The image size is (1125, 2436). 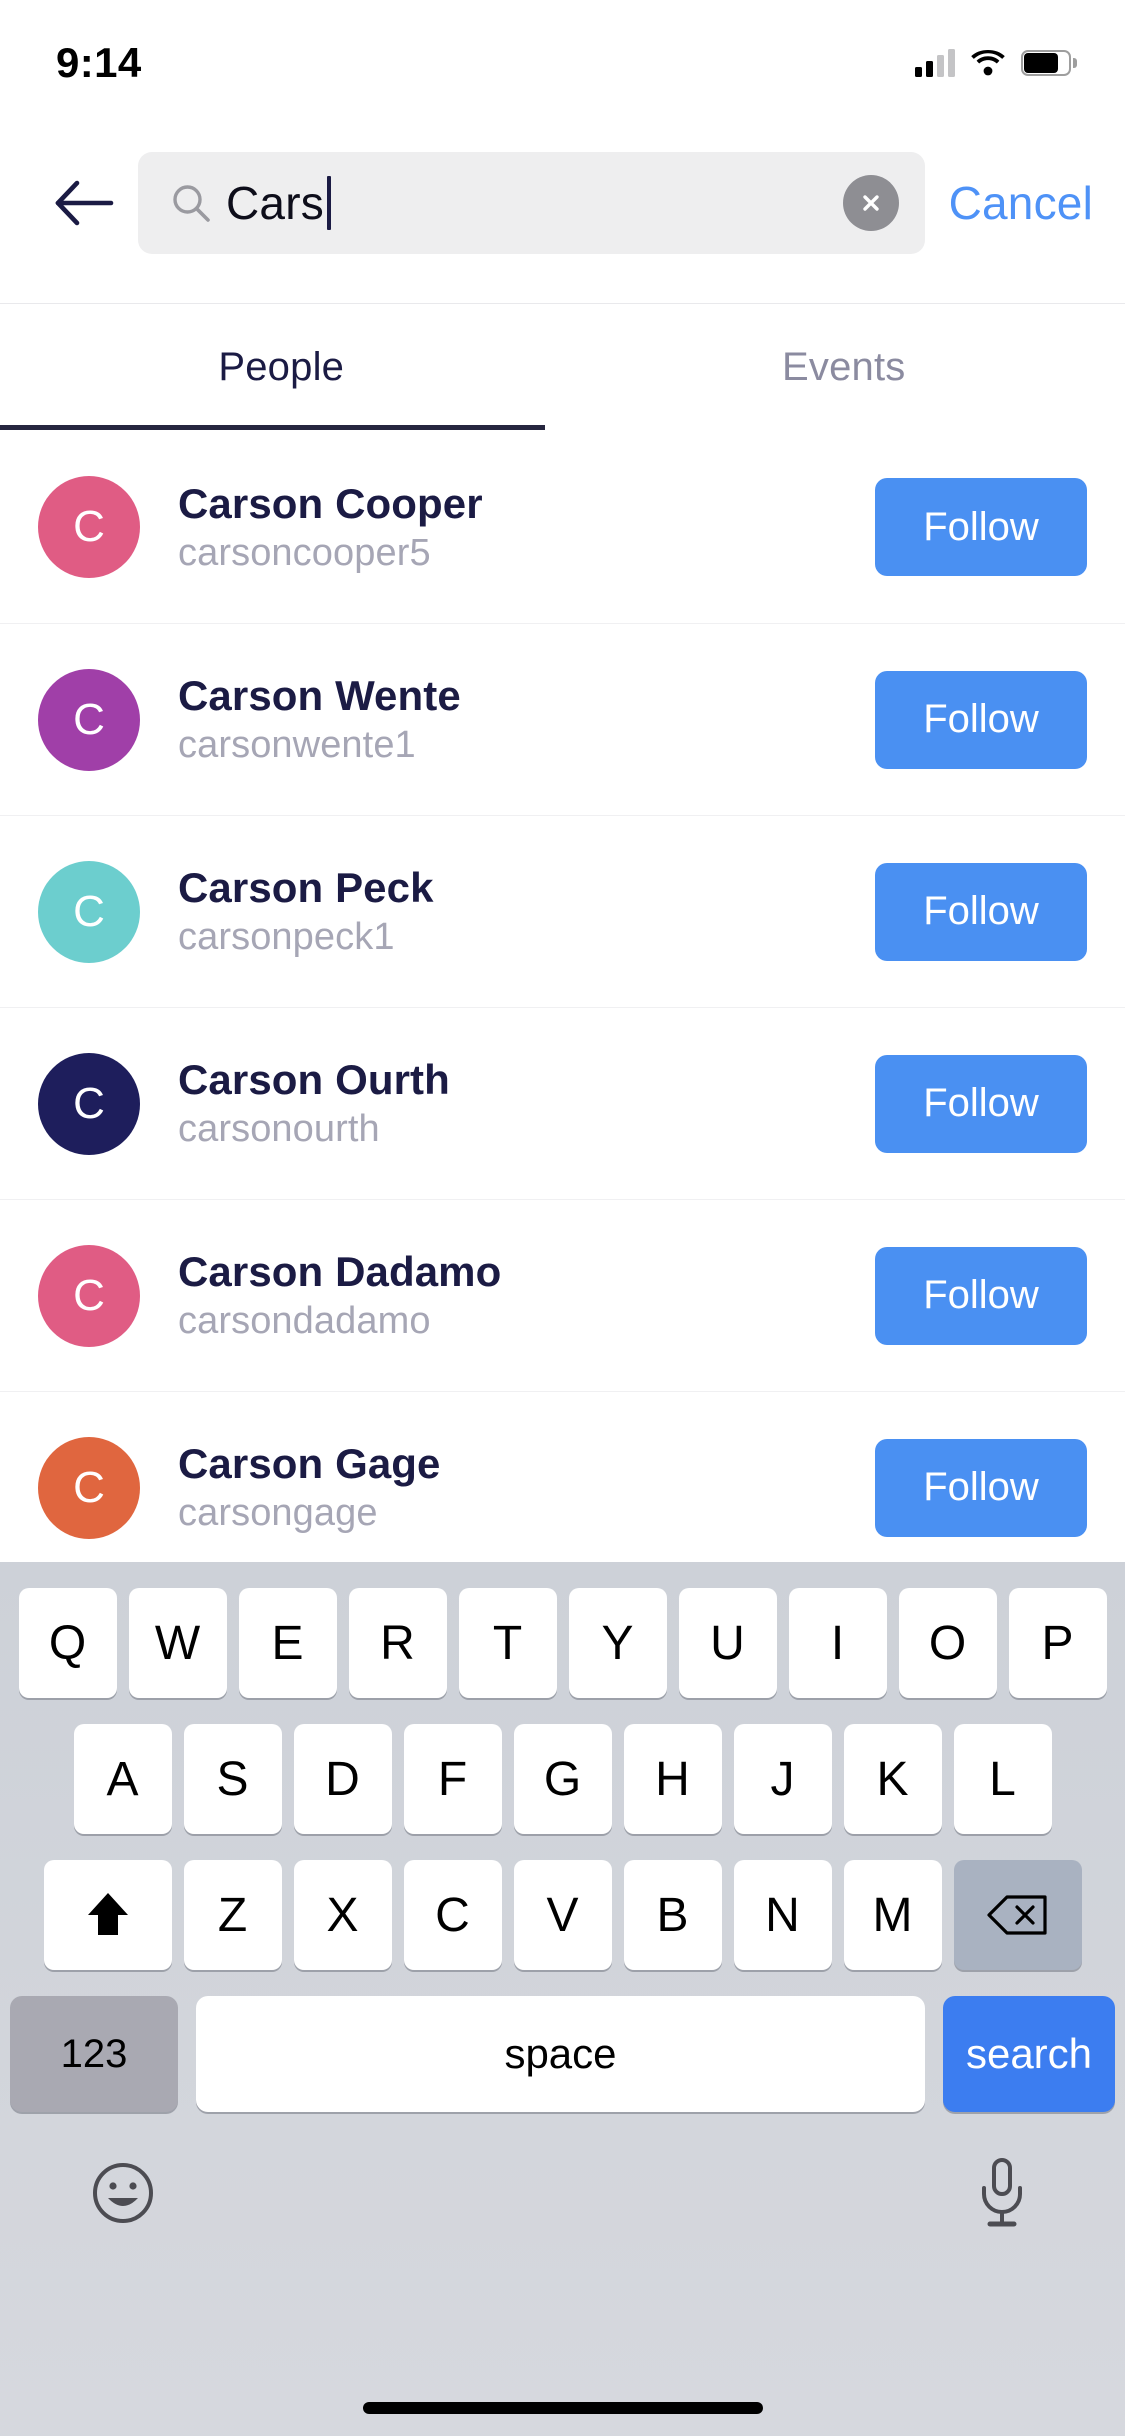 I want to click on key-j: J, so click(x=782, y=1779).